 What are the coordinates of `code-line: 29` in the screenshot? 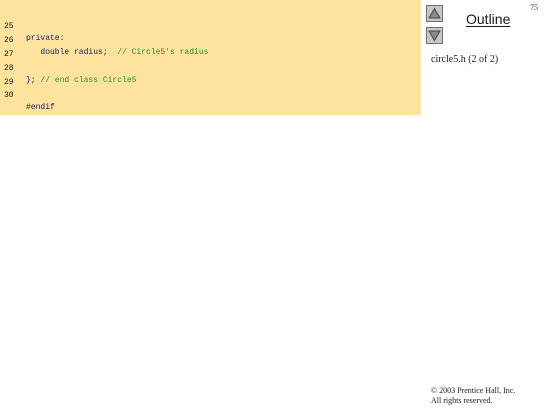 It's located at (9, 76).